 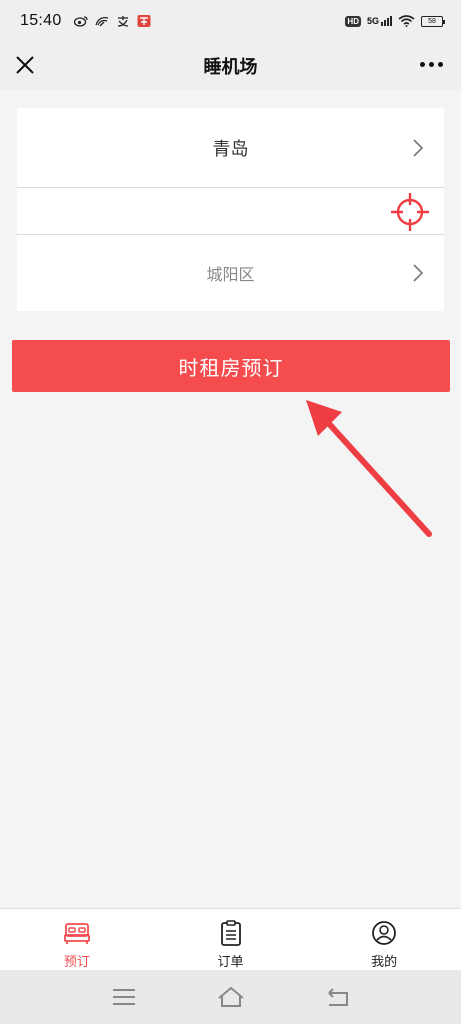 I want to click on signal-icon: 5G, so click(x=379, y=21).